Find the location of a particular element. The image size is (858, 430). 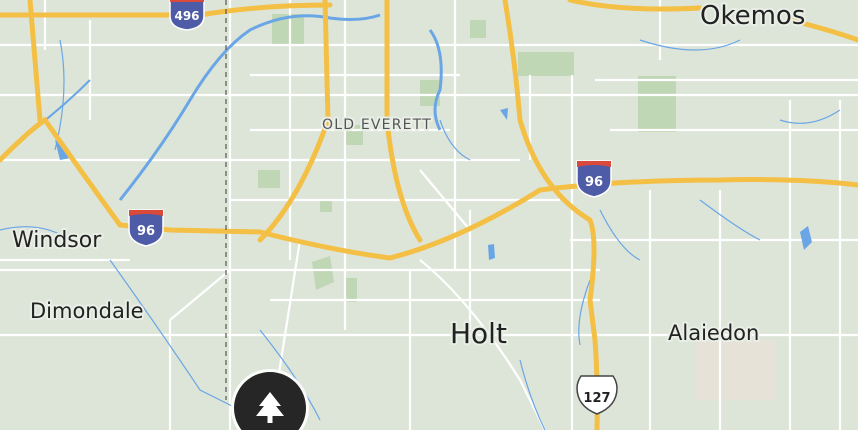

place-label-okemos: Okemos is located at coordinates (752, 16).